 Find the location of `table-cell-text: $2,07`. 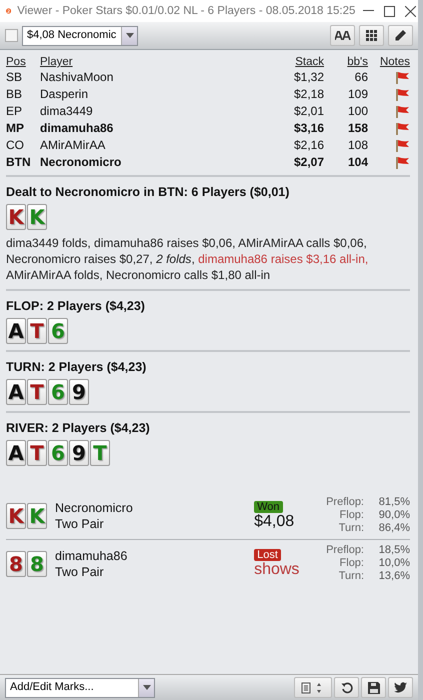

table-cell-text: $2,07 is located at coordinates (308, 162).